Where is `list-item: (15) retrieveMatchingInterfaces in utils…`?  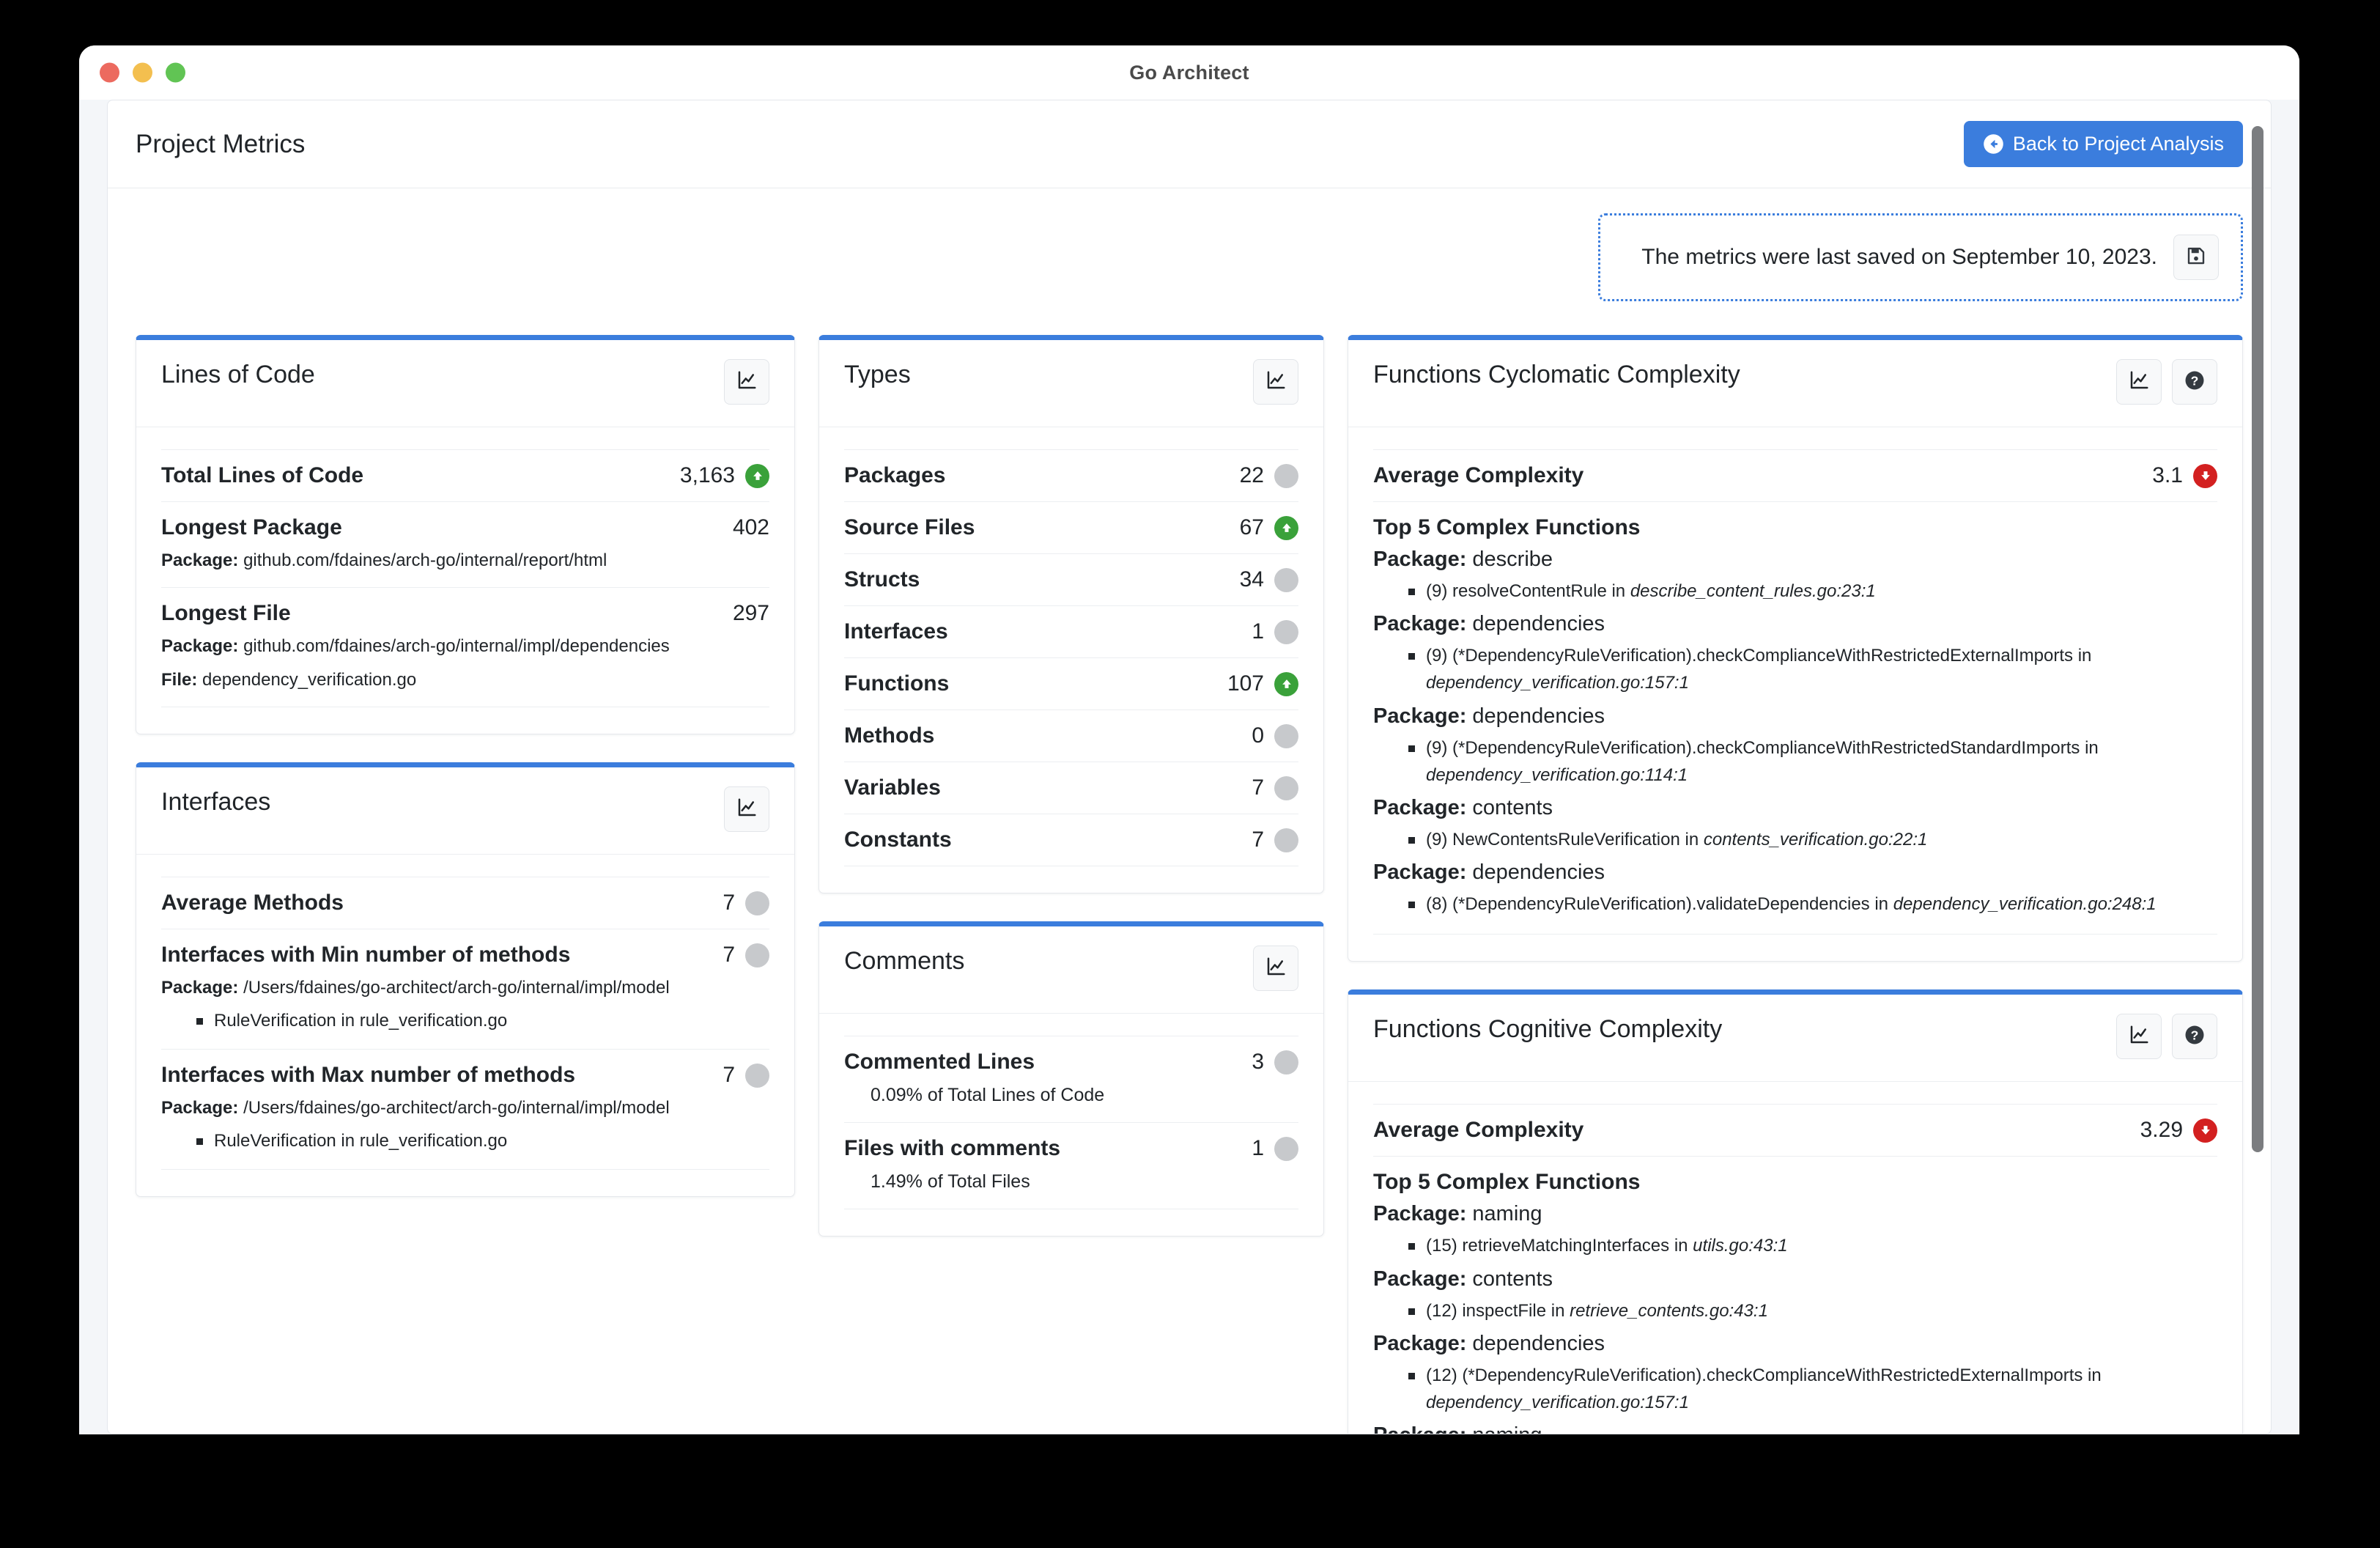 list-item: (15) retrieveMatchingInterfaces in utils… is located at coordinates (1812, 1245).